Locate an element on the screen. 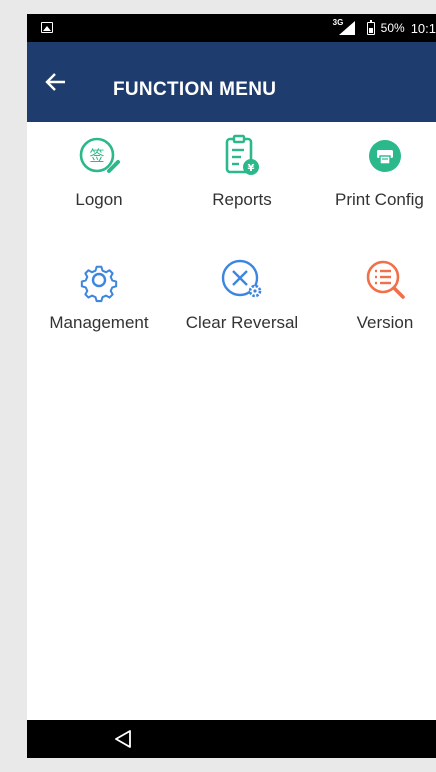 This screenshot has width=436, height=772. nav-back-triangle-icon is located at coordinates (123, 739).